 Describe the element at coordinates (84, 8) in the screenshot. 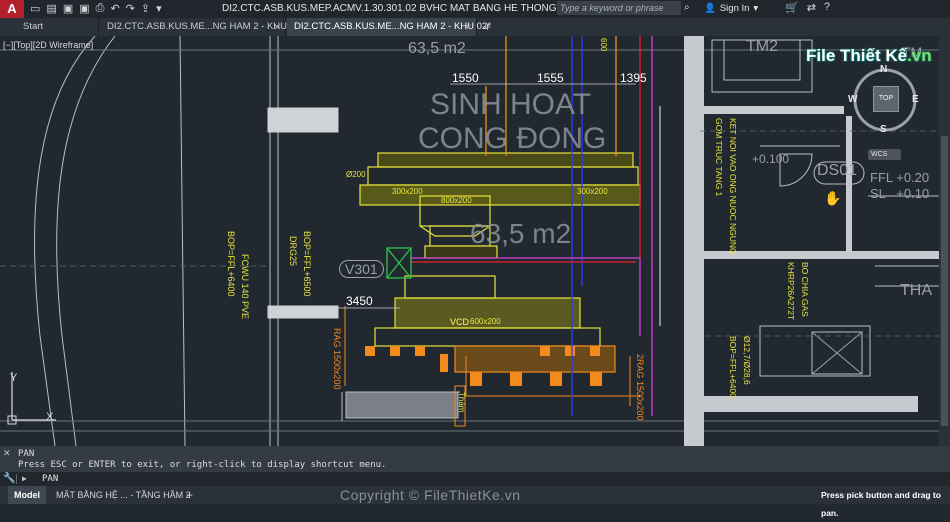

I see `save-as-icon: ▣` at that location.